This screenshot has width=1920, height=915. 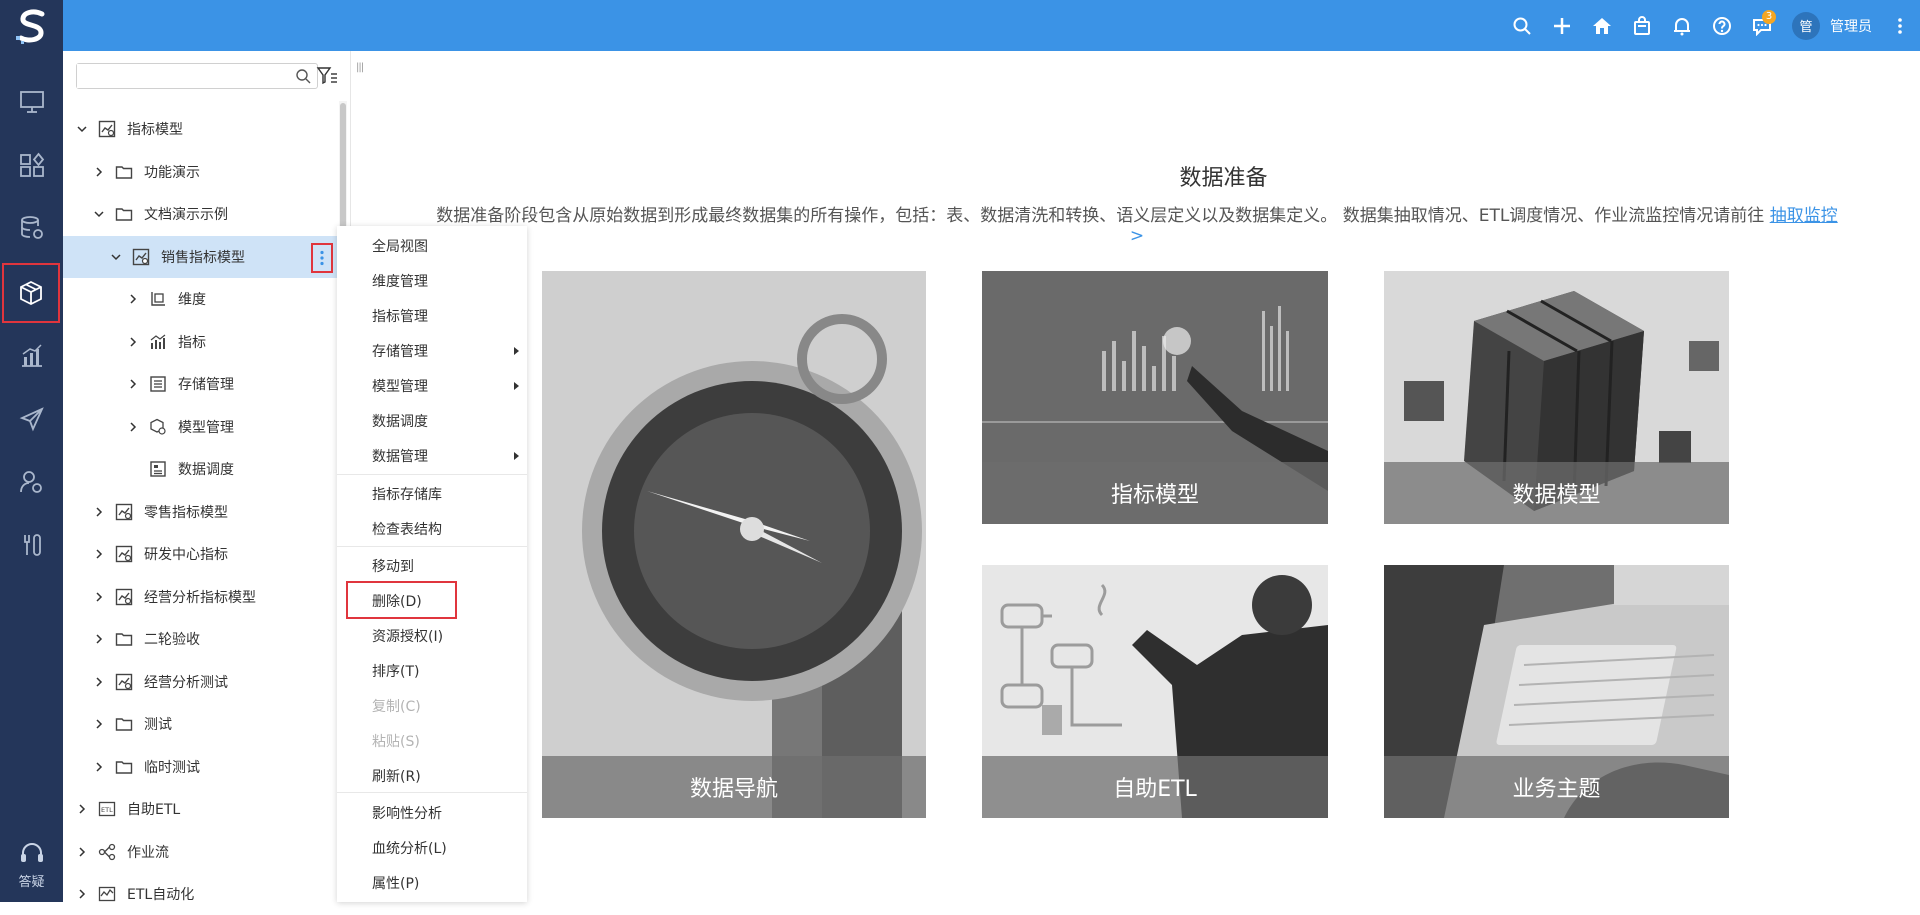 I want to click on bell-icon, so click(x=1682, y=25).